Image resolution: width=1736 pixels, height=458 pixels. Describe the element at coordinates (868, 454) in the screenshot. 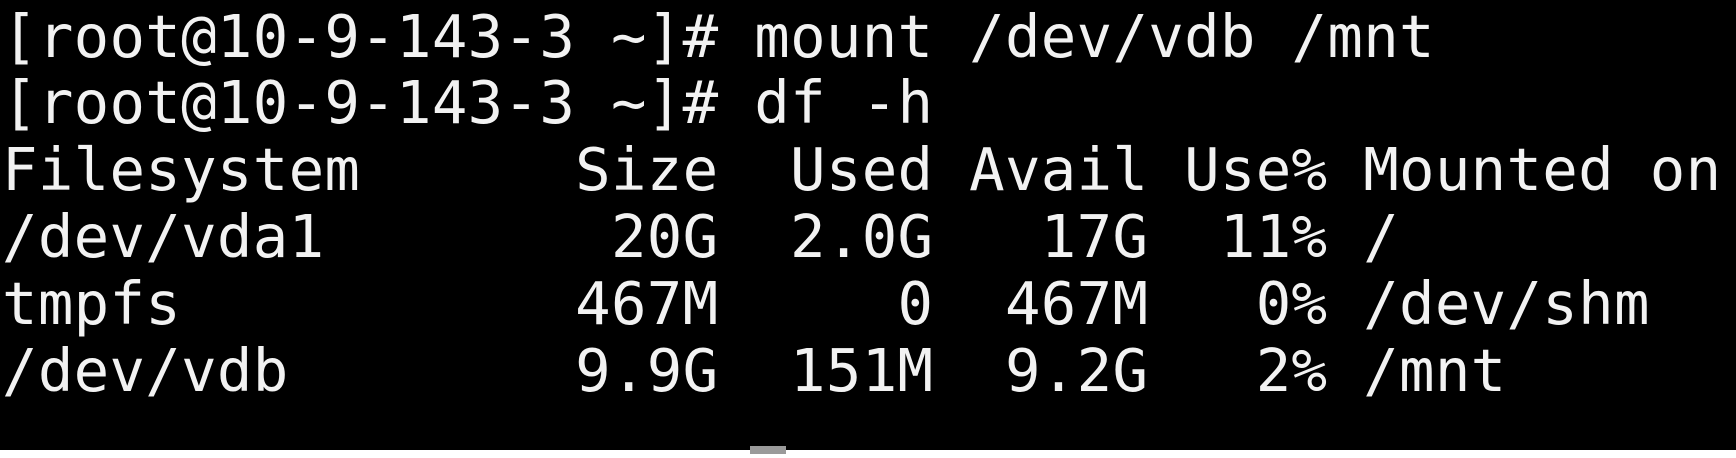

I see `window-bottom-edge` at that location.